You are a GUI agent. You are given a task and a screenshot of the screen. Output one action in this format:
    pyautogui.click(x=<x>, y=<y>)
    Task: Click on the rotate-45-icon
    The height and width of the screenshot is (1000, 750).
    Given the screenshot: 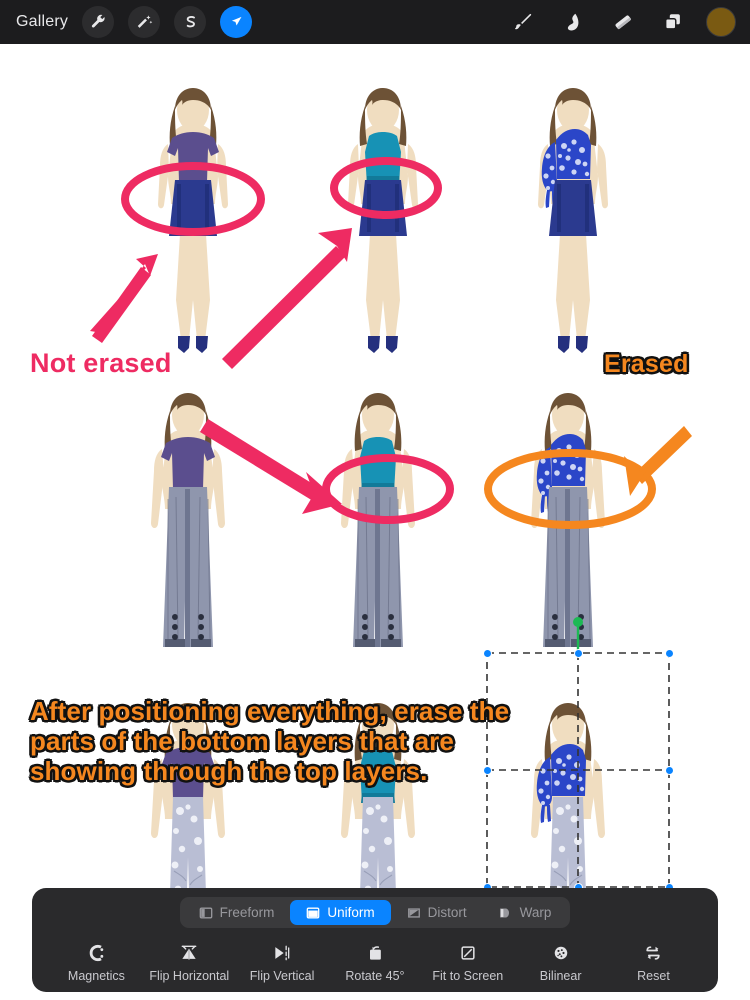 What is the action you would take?
    pyautogui.click(x=375, y=952)
    